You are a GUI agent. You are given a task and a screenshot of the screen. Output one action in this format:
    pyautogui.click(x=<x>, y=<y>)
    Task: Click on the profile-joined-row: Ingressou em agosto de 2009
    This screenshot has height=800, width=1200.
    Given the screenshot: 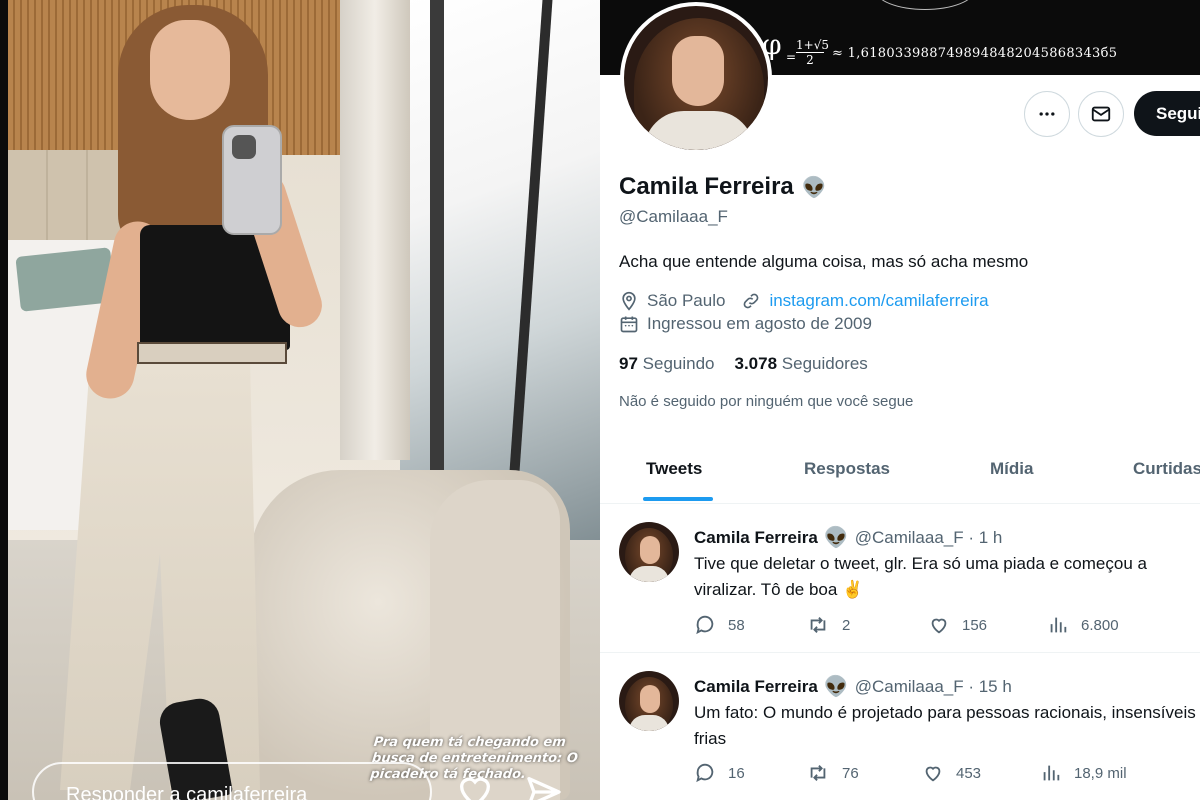 What is the action you would take?
    pyautogui.click(x=745, y=324)
    